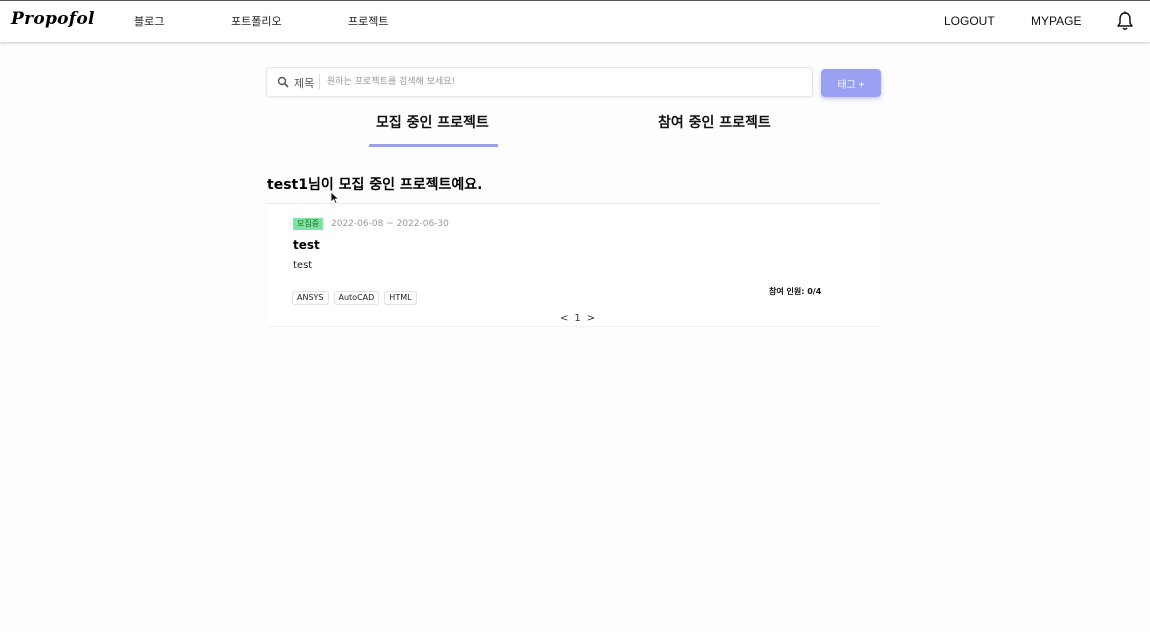  Describe the element at coordinates (53, 19) in the screenshot. I see `logo: Propofol` at that location.